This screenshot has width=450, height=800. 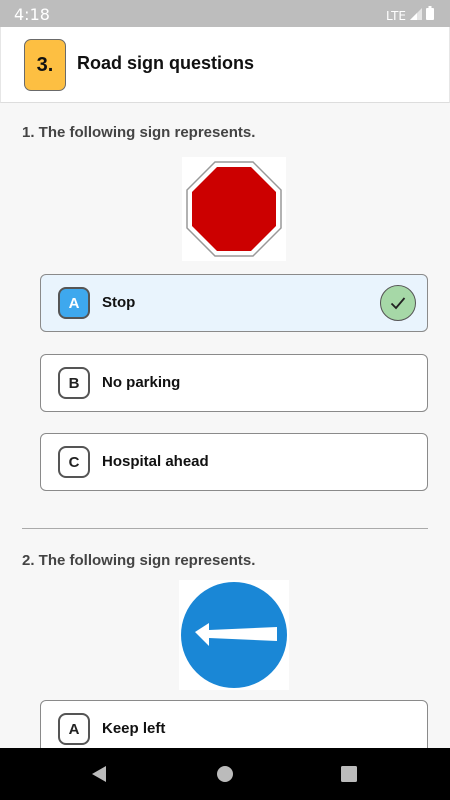 I want to click on option-label: Hospital ahead, so click(x=155, y=461).